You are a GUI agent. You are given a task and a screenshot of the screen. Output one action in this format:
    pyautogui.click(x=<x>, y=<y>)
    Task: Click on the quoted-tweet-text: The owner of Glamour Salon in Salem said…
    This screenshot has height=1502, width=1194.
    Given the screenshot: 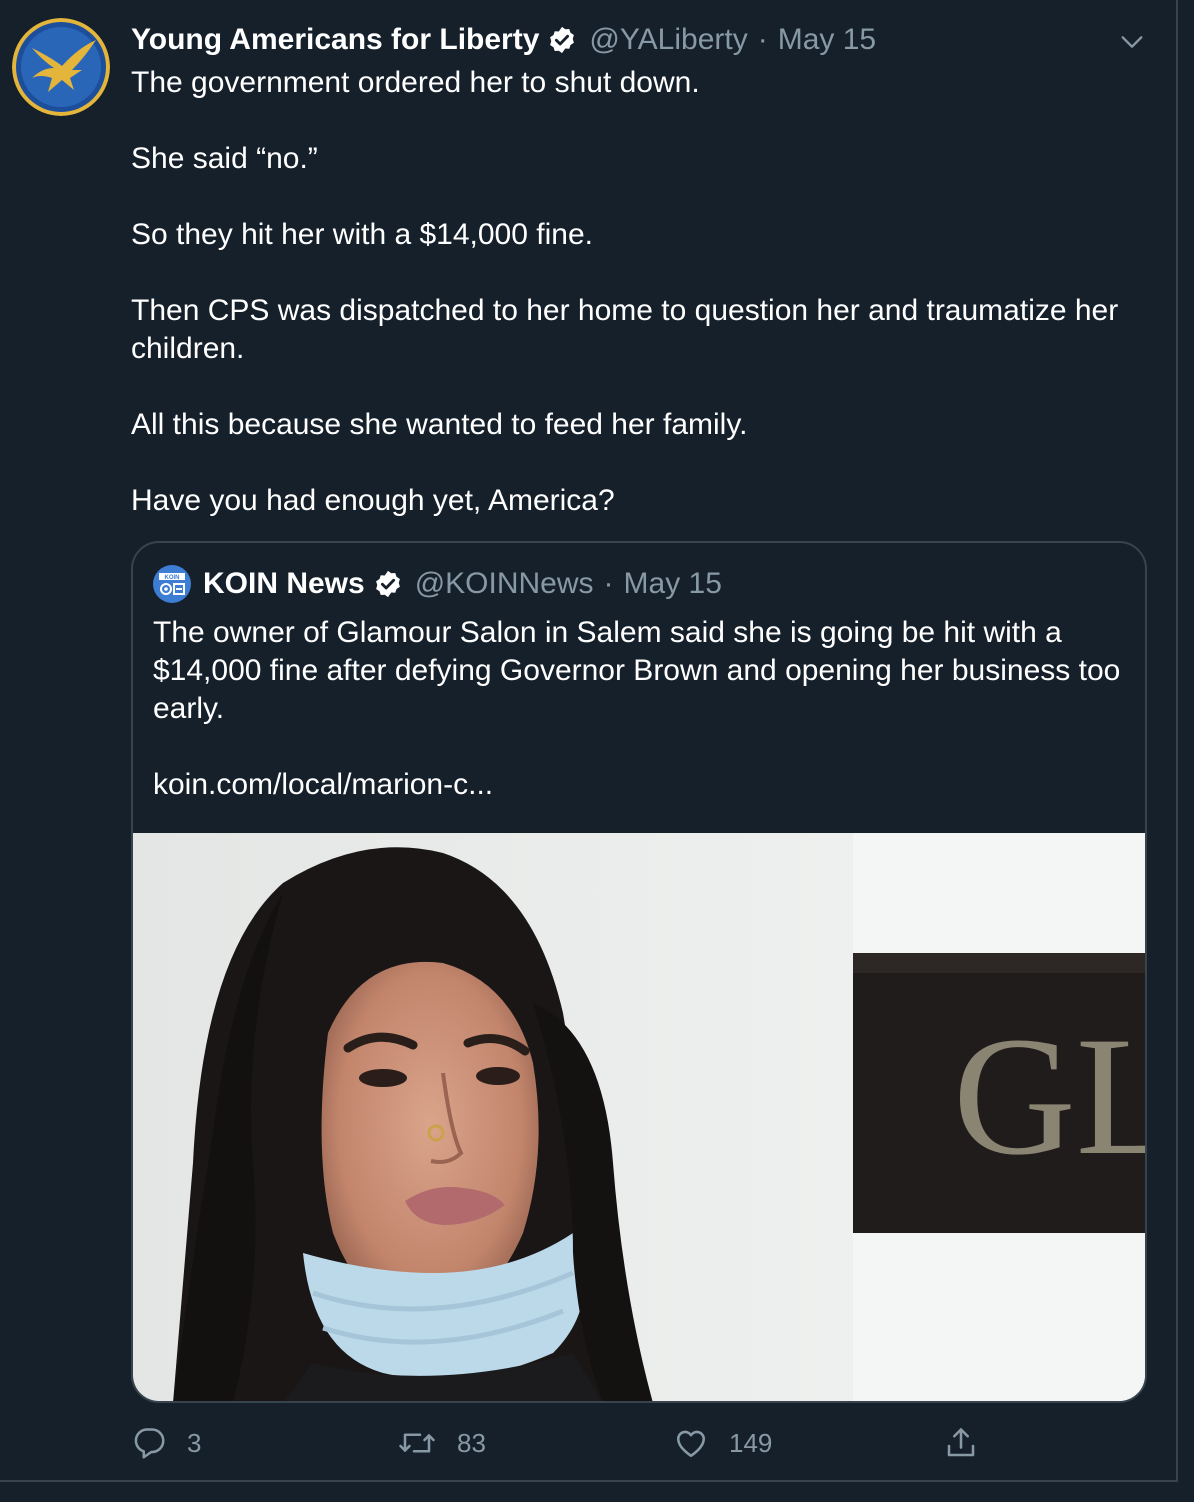 What is the action you would take?
    pyautogui.click(x=643, y=709)
    